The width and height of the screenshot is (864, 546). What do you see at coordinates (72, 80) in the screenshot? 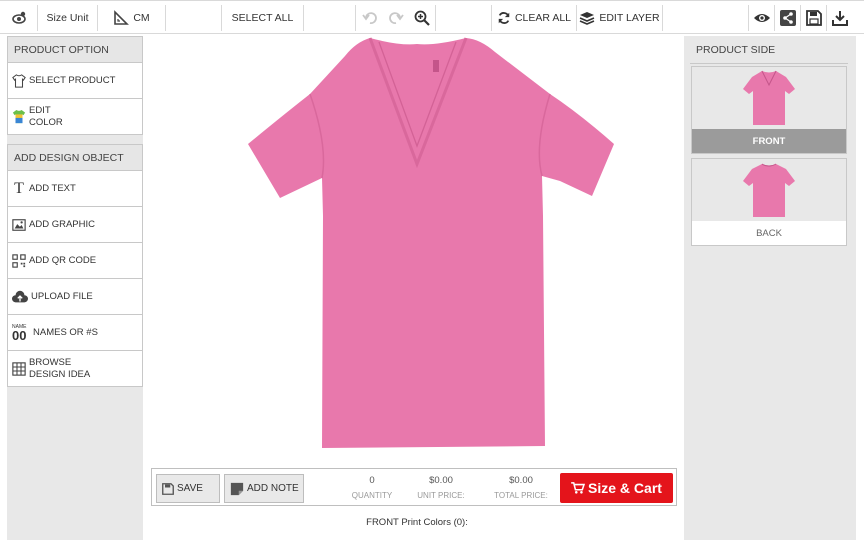
I see `select-product-label: SELECT PRODUCT` at bounding box center [72, 80].